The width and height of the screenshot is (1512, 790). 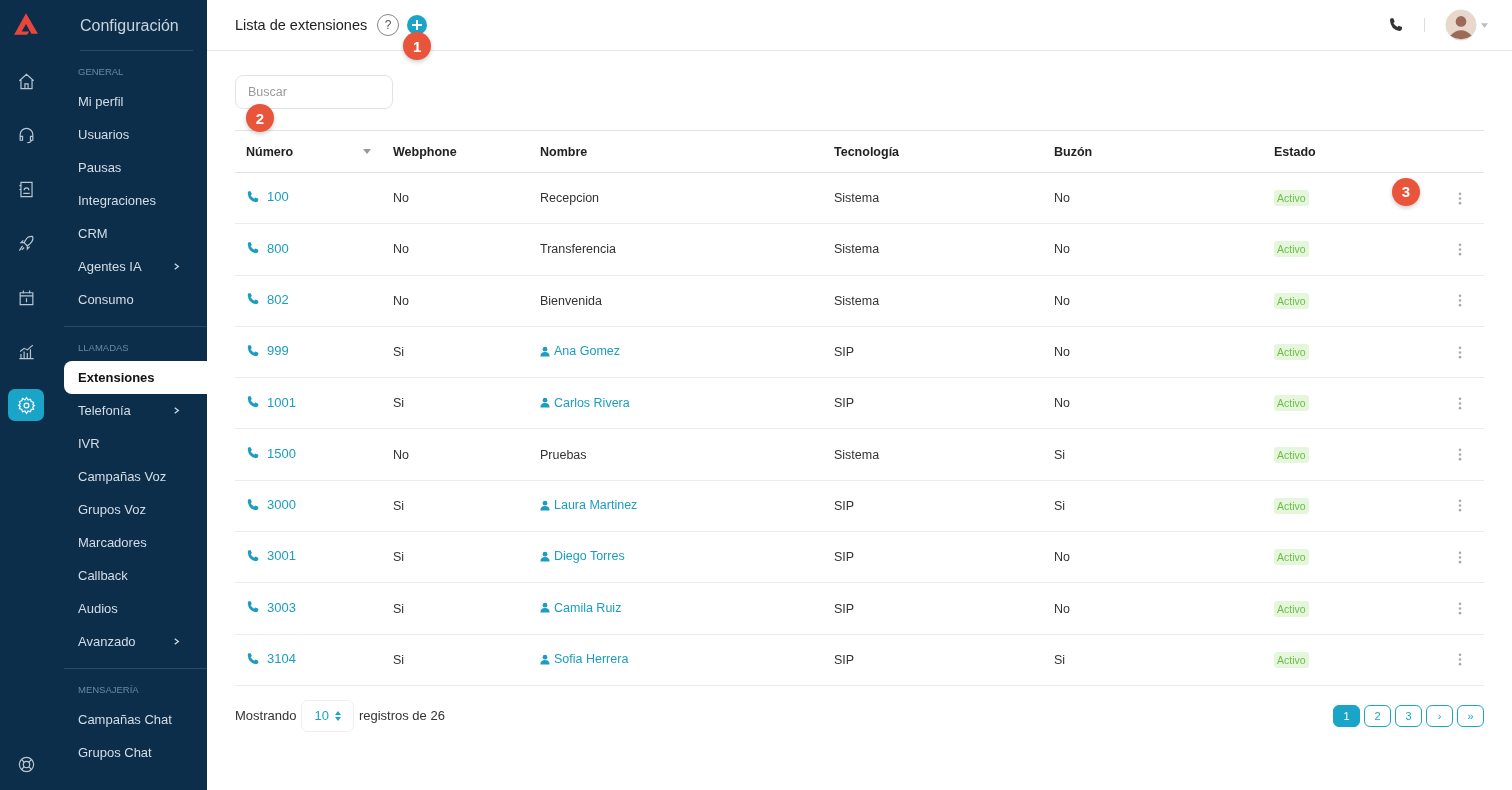 What do you see at coordinates (425, 151) in the screenshot?
I see `column-header: Webphone` at bounding box center [425, 151].